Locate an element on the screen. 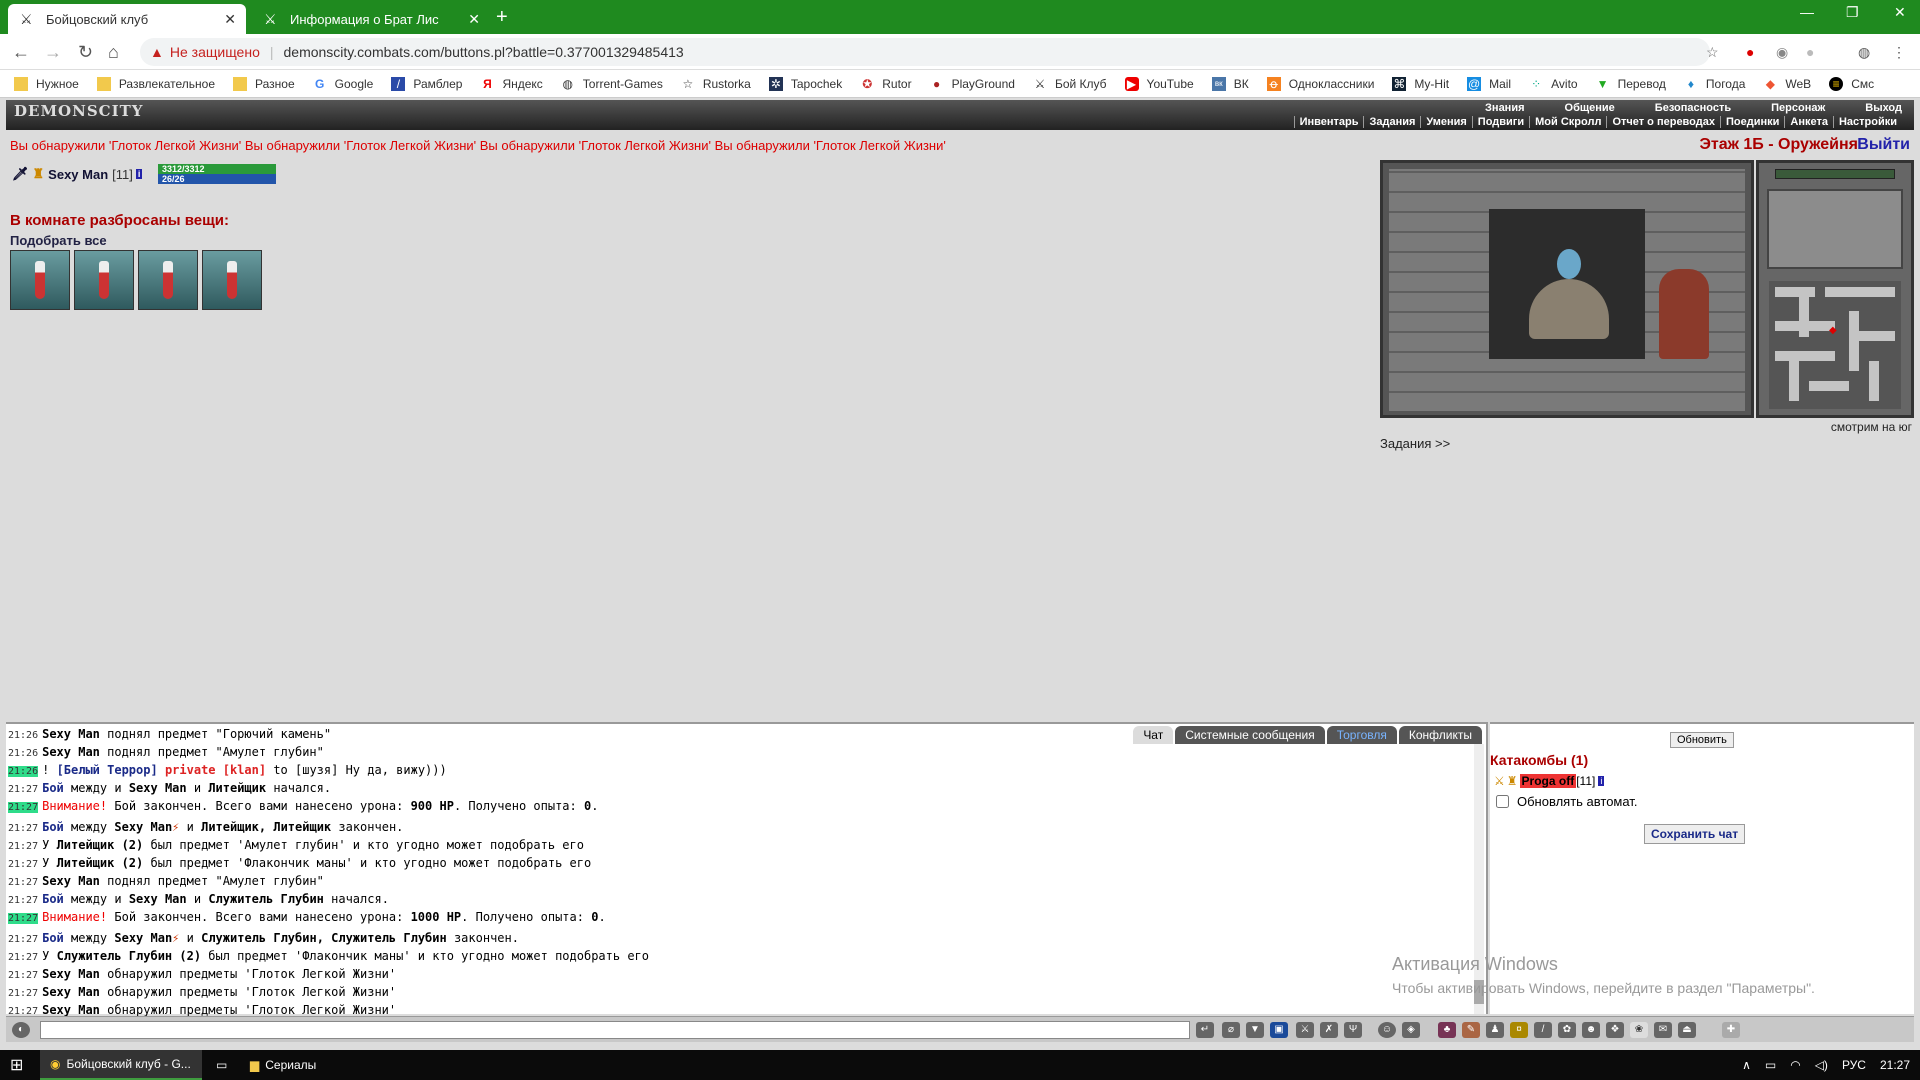  close-window-icon: ✕ is located at coordinates (1900, 12).